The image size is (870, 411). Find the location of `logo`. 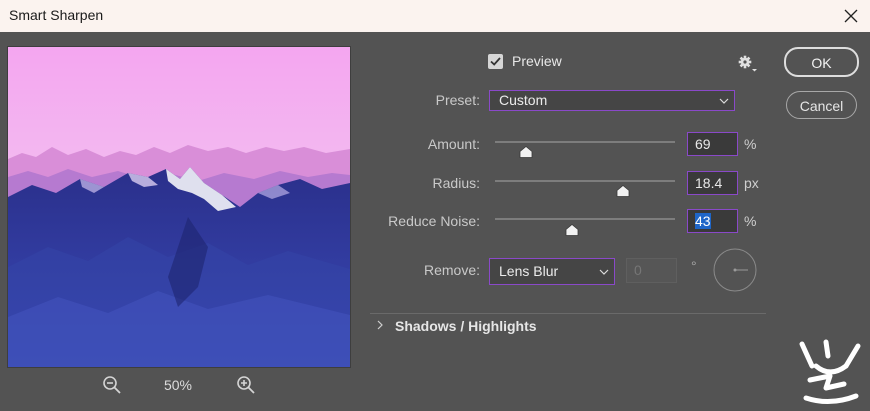

logo is located at coordinates (831, 371).